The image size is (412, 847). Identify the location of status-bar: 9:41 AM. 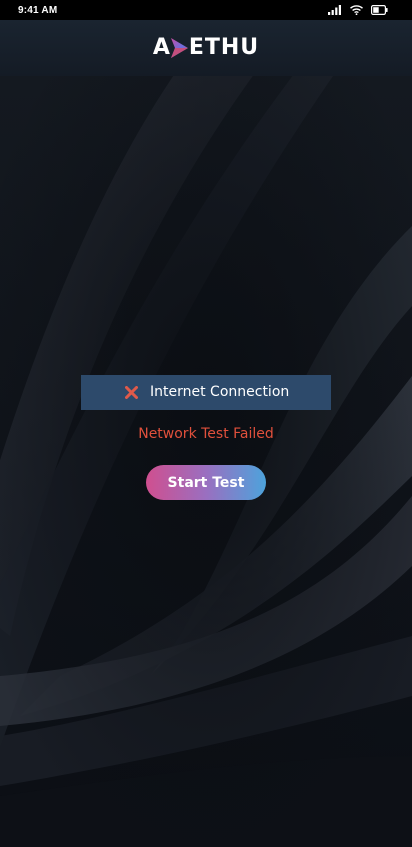
(206, 10).